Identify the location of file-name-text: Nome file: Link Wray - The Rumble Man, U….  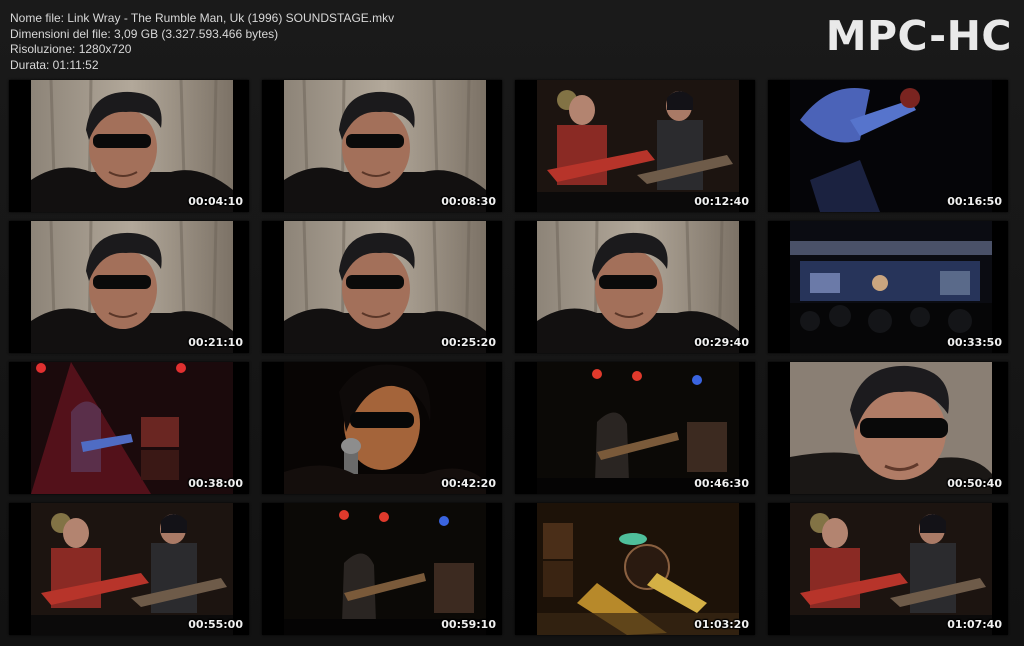
(202, 18).